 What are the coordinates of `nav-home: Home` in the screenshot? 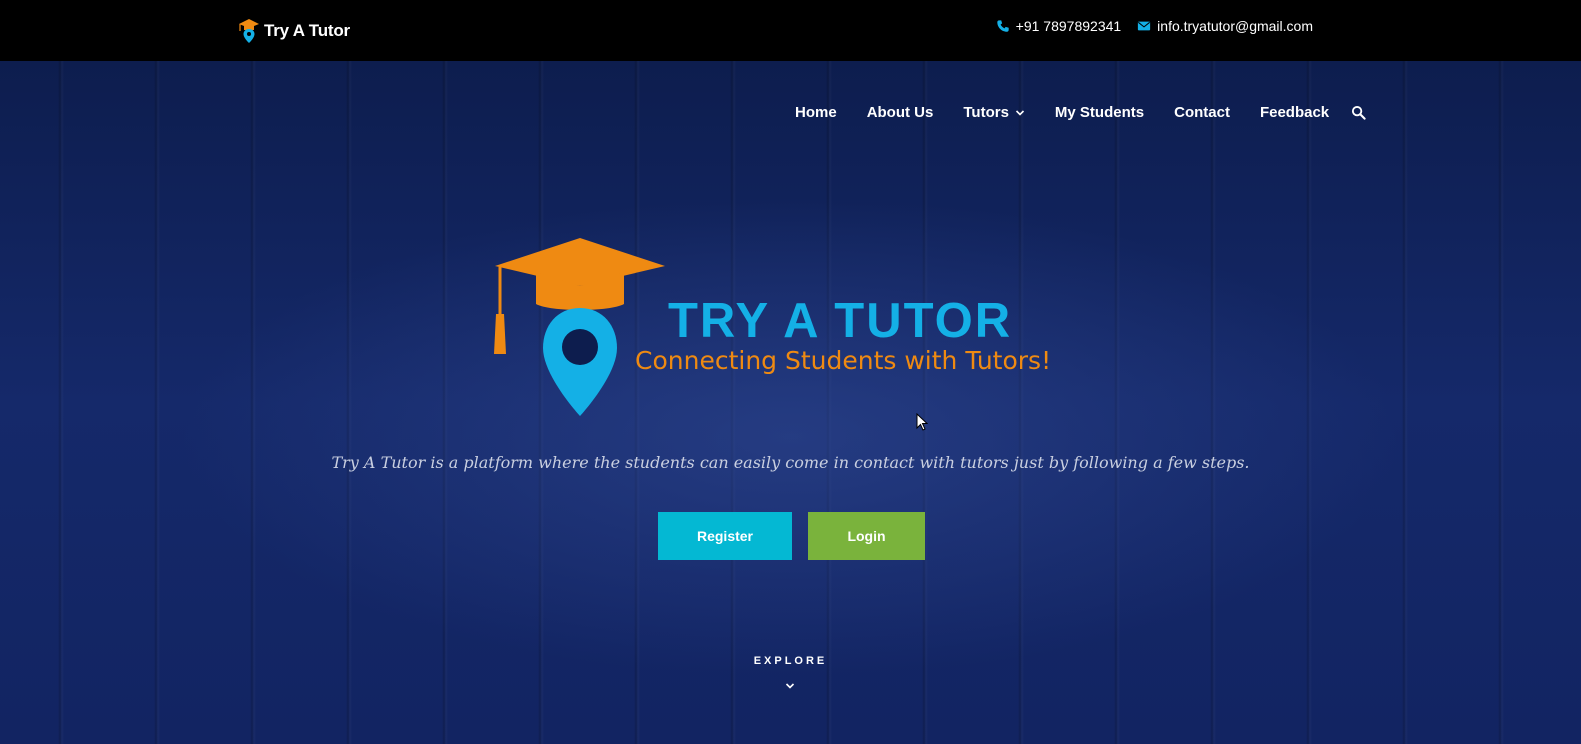 It's located at (816, 112).